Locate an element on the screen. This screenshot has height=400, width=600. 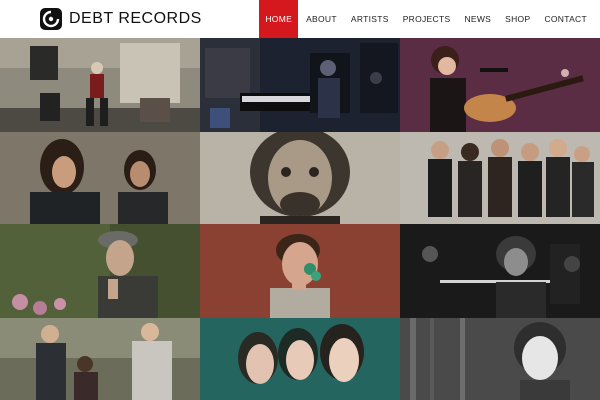
nav-shop: SHOP is located at coordinates (517, 19).